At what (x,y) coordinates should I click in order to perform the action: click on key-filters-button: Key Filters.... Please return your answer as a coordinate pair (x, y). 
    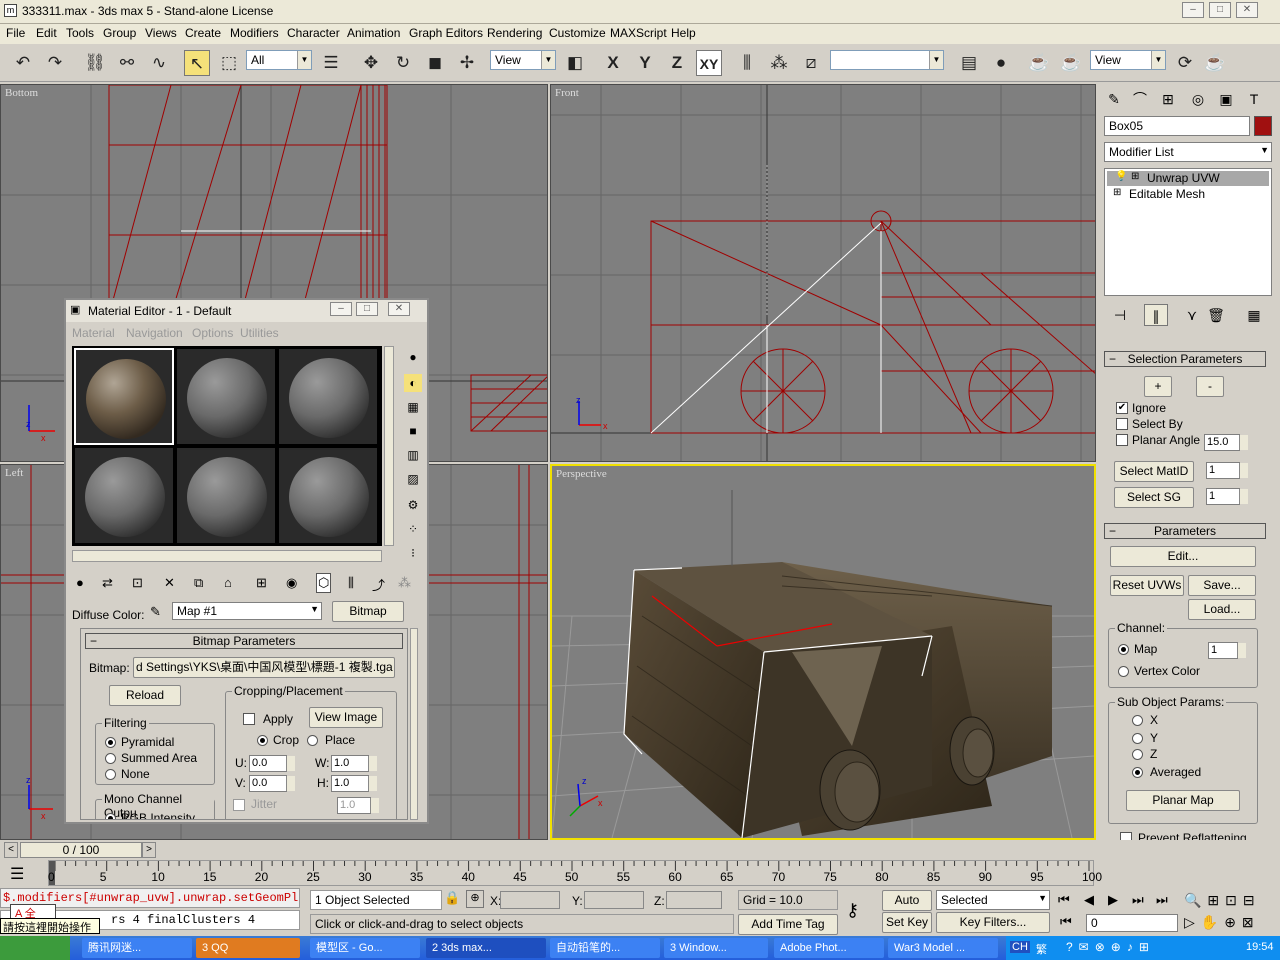
    Looking at the image, I should click on (993, 922).